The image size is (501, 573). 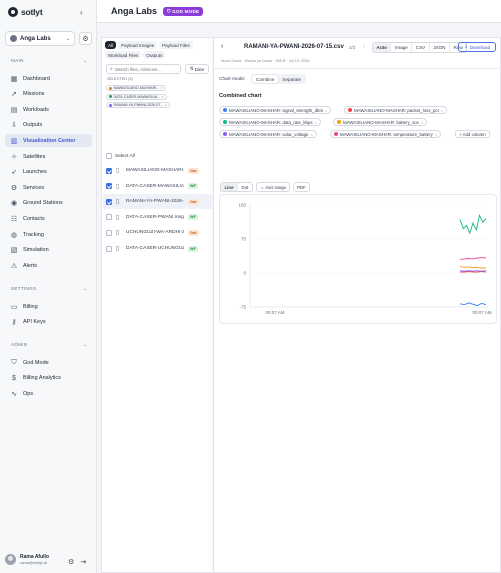 I want to click on selected-file-chip: DATA-CASER-MAWASILIA... ×, so click(x=136, y=96).